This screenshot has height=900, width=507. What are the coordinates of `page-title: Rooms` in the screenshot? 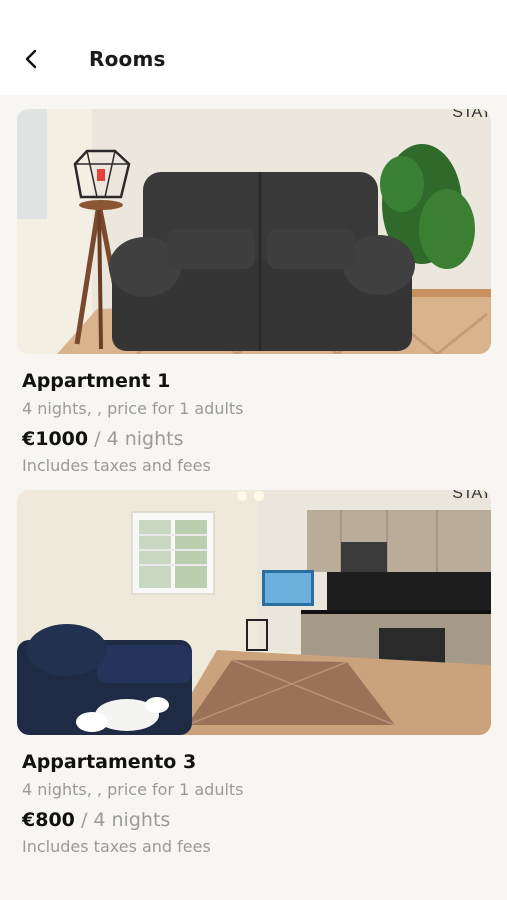 It's located at (127, 59).